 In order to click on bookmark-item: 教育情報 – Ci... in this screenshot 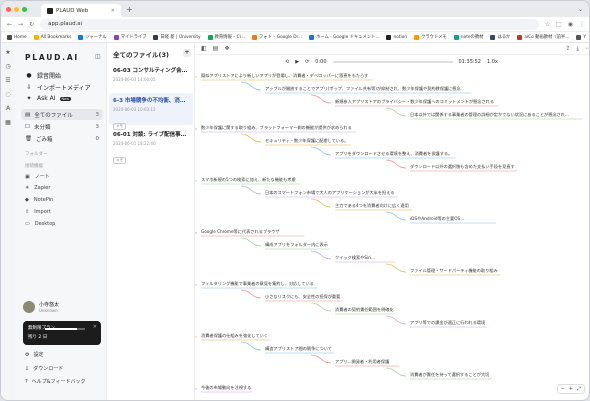, I will do `click(226, 37)`.